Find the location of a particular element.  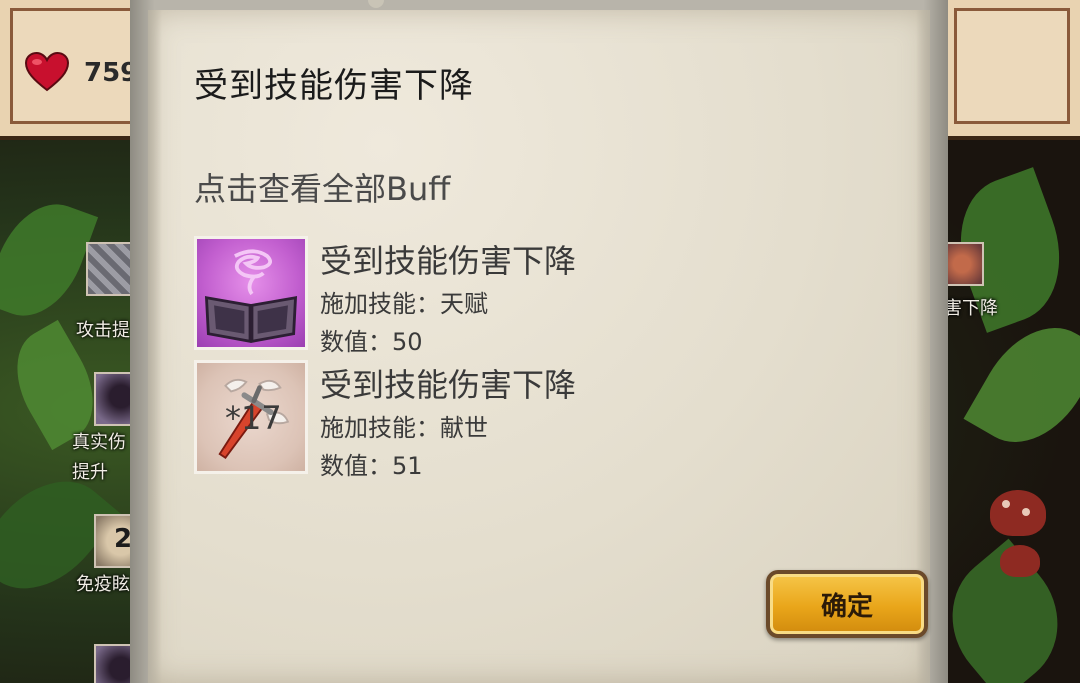

buff-source-skill: 施加技能：献世 is located at coordinates (404, 428).